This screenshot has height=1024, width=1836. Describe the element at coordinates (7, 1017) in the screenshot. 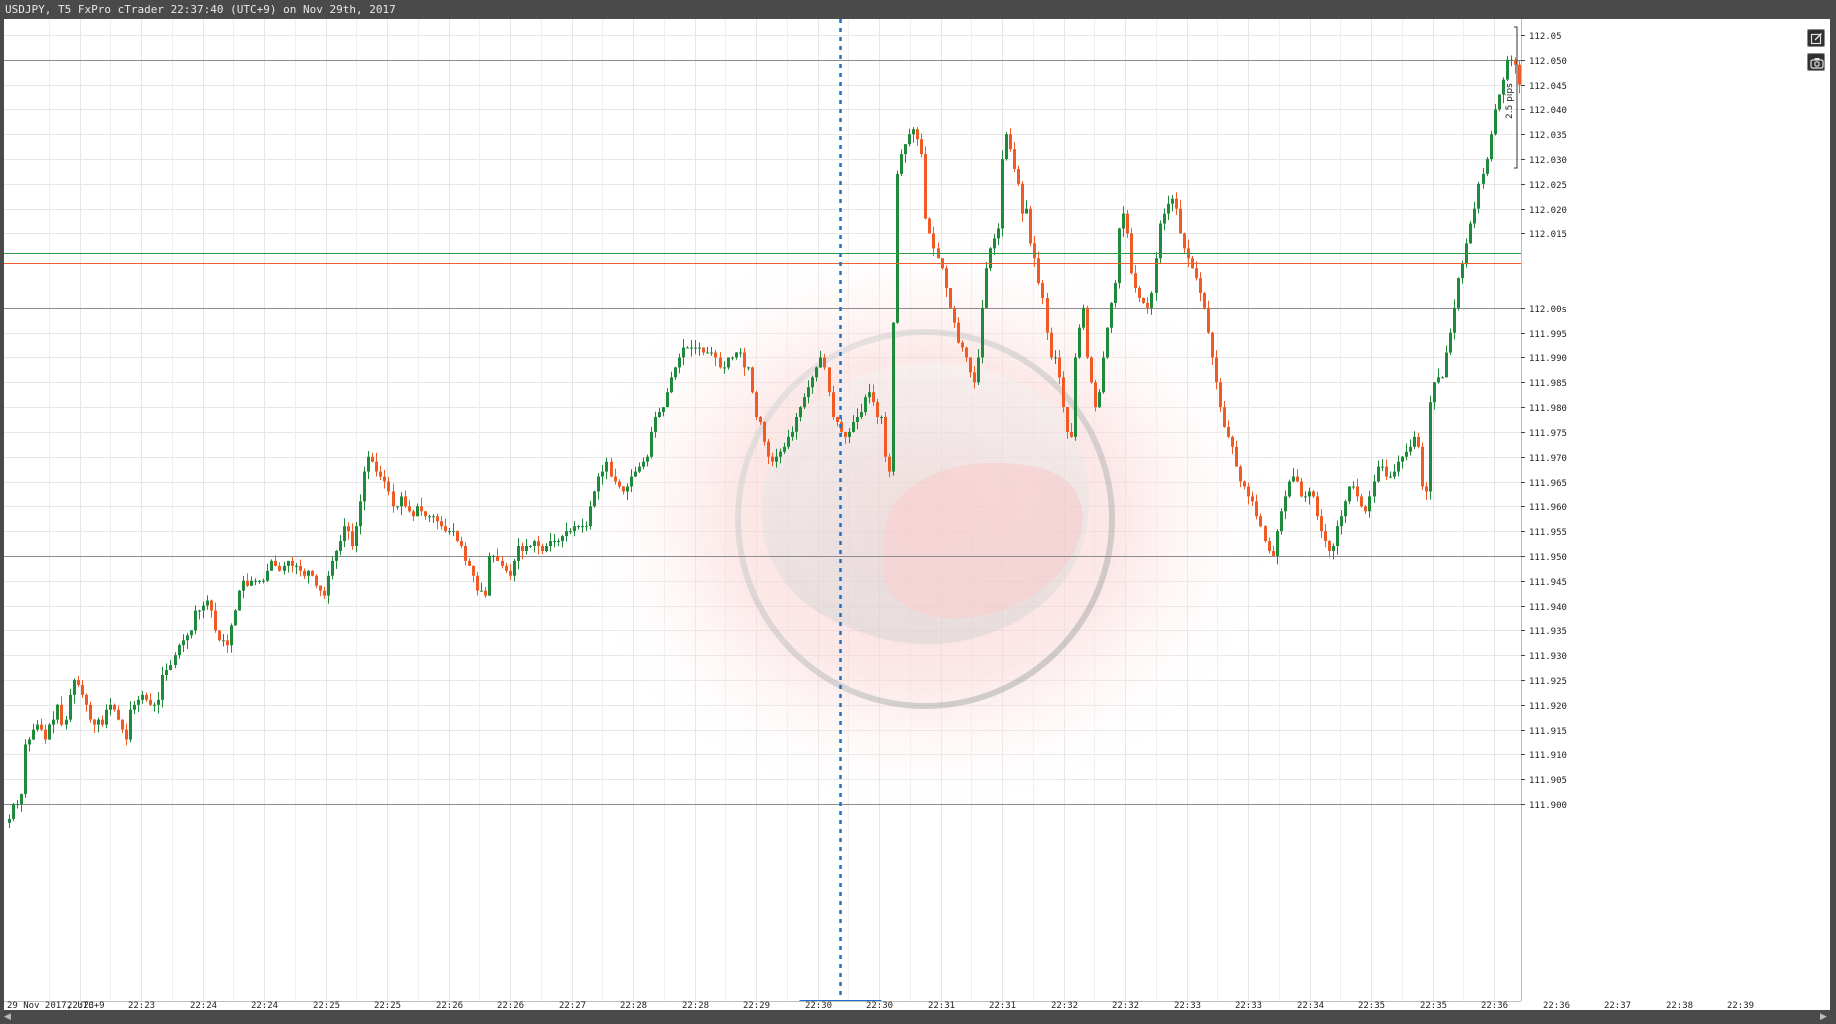

I see `scroll-left-arrow-icon: ◀` at that location.